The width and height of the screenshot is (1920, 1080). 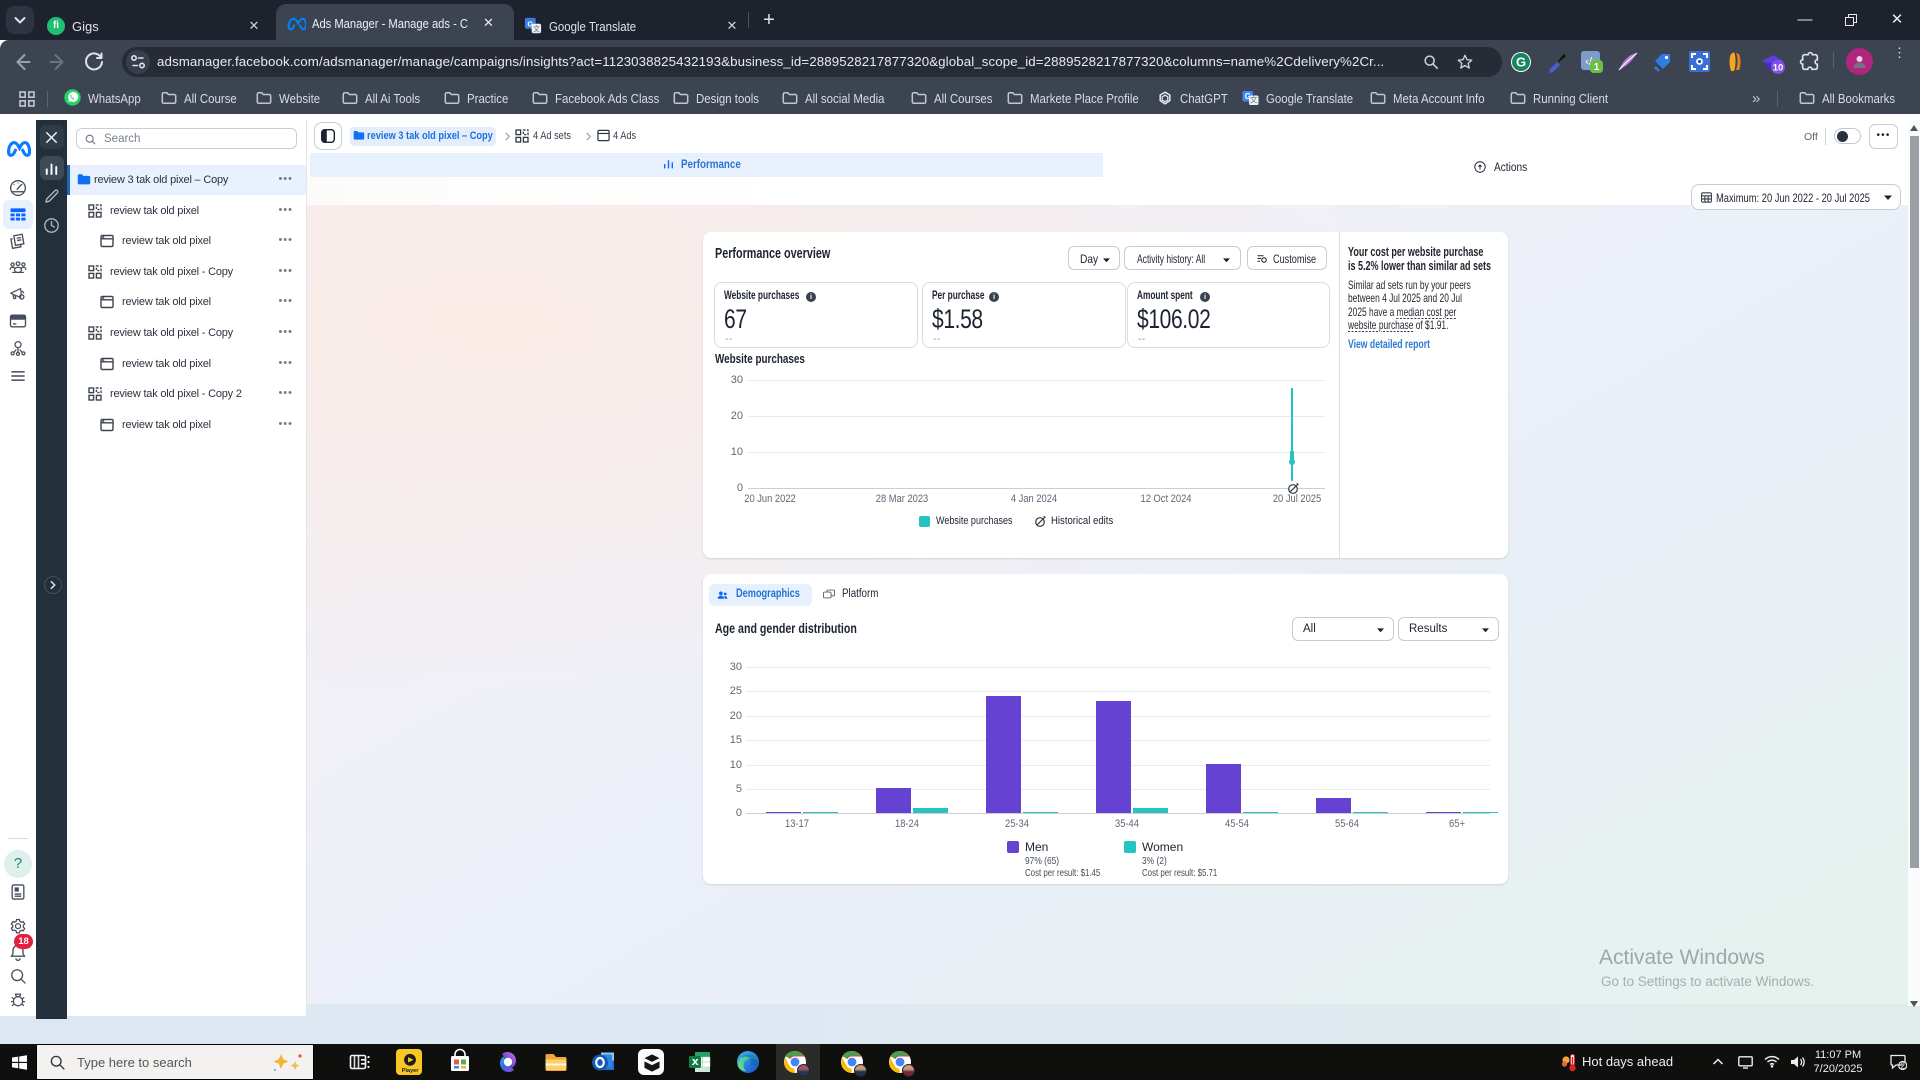 What do you see at coordinates (411, 1071) in the screenshot?
I see `svg-text: Player` at bounding box center [411, 1071].